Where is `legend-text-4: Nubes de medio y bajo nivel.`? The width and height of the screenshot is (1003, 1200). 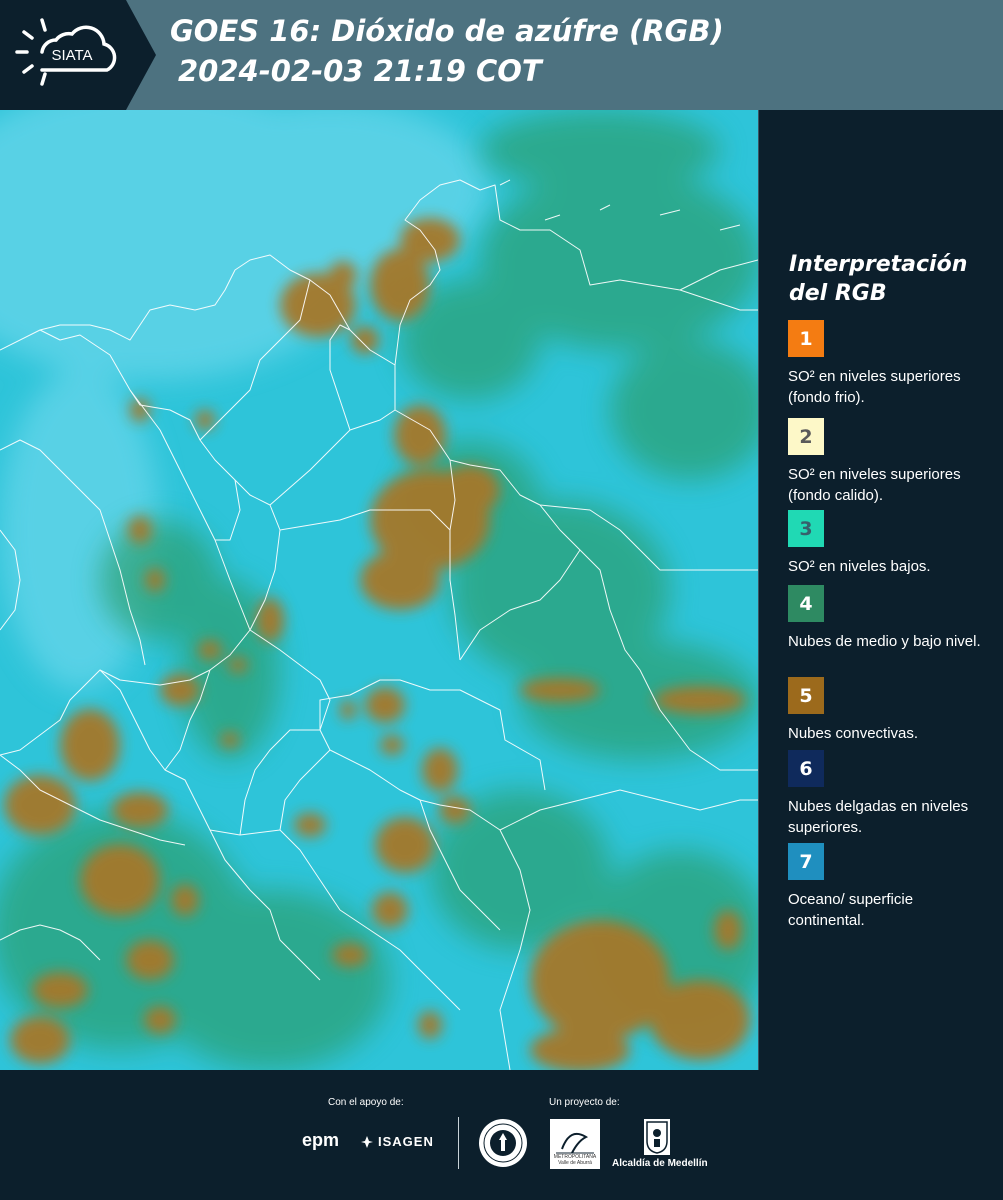 legend-text-4: Nubes de medio y bajo nivel. is located at coordinates (884, 641).